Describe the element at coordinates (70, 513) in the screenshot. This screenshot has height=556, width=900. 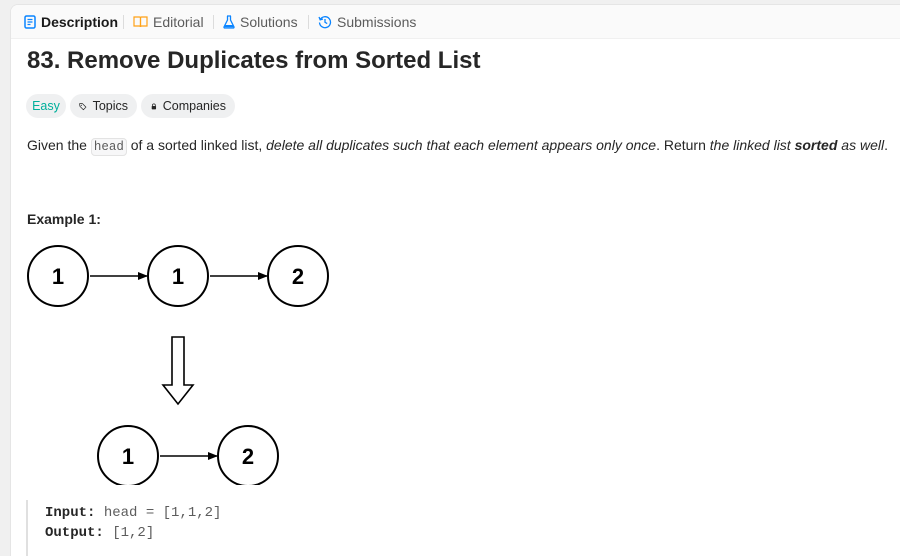
I see `input-label: Input:` at that location.